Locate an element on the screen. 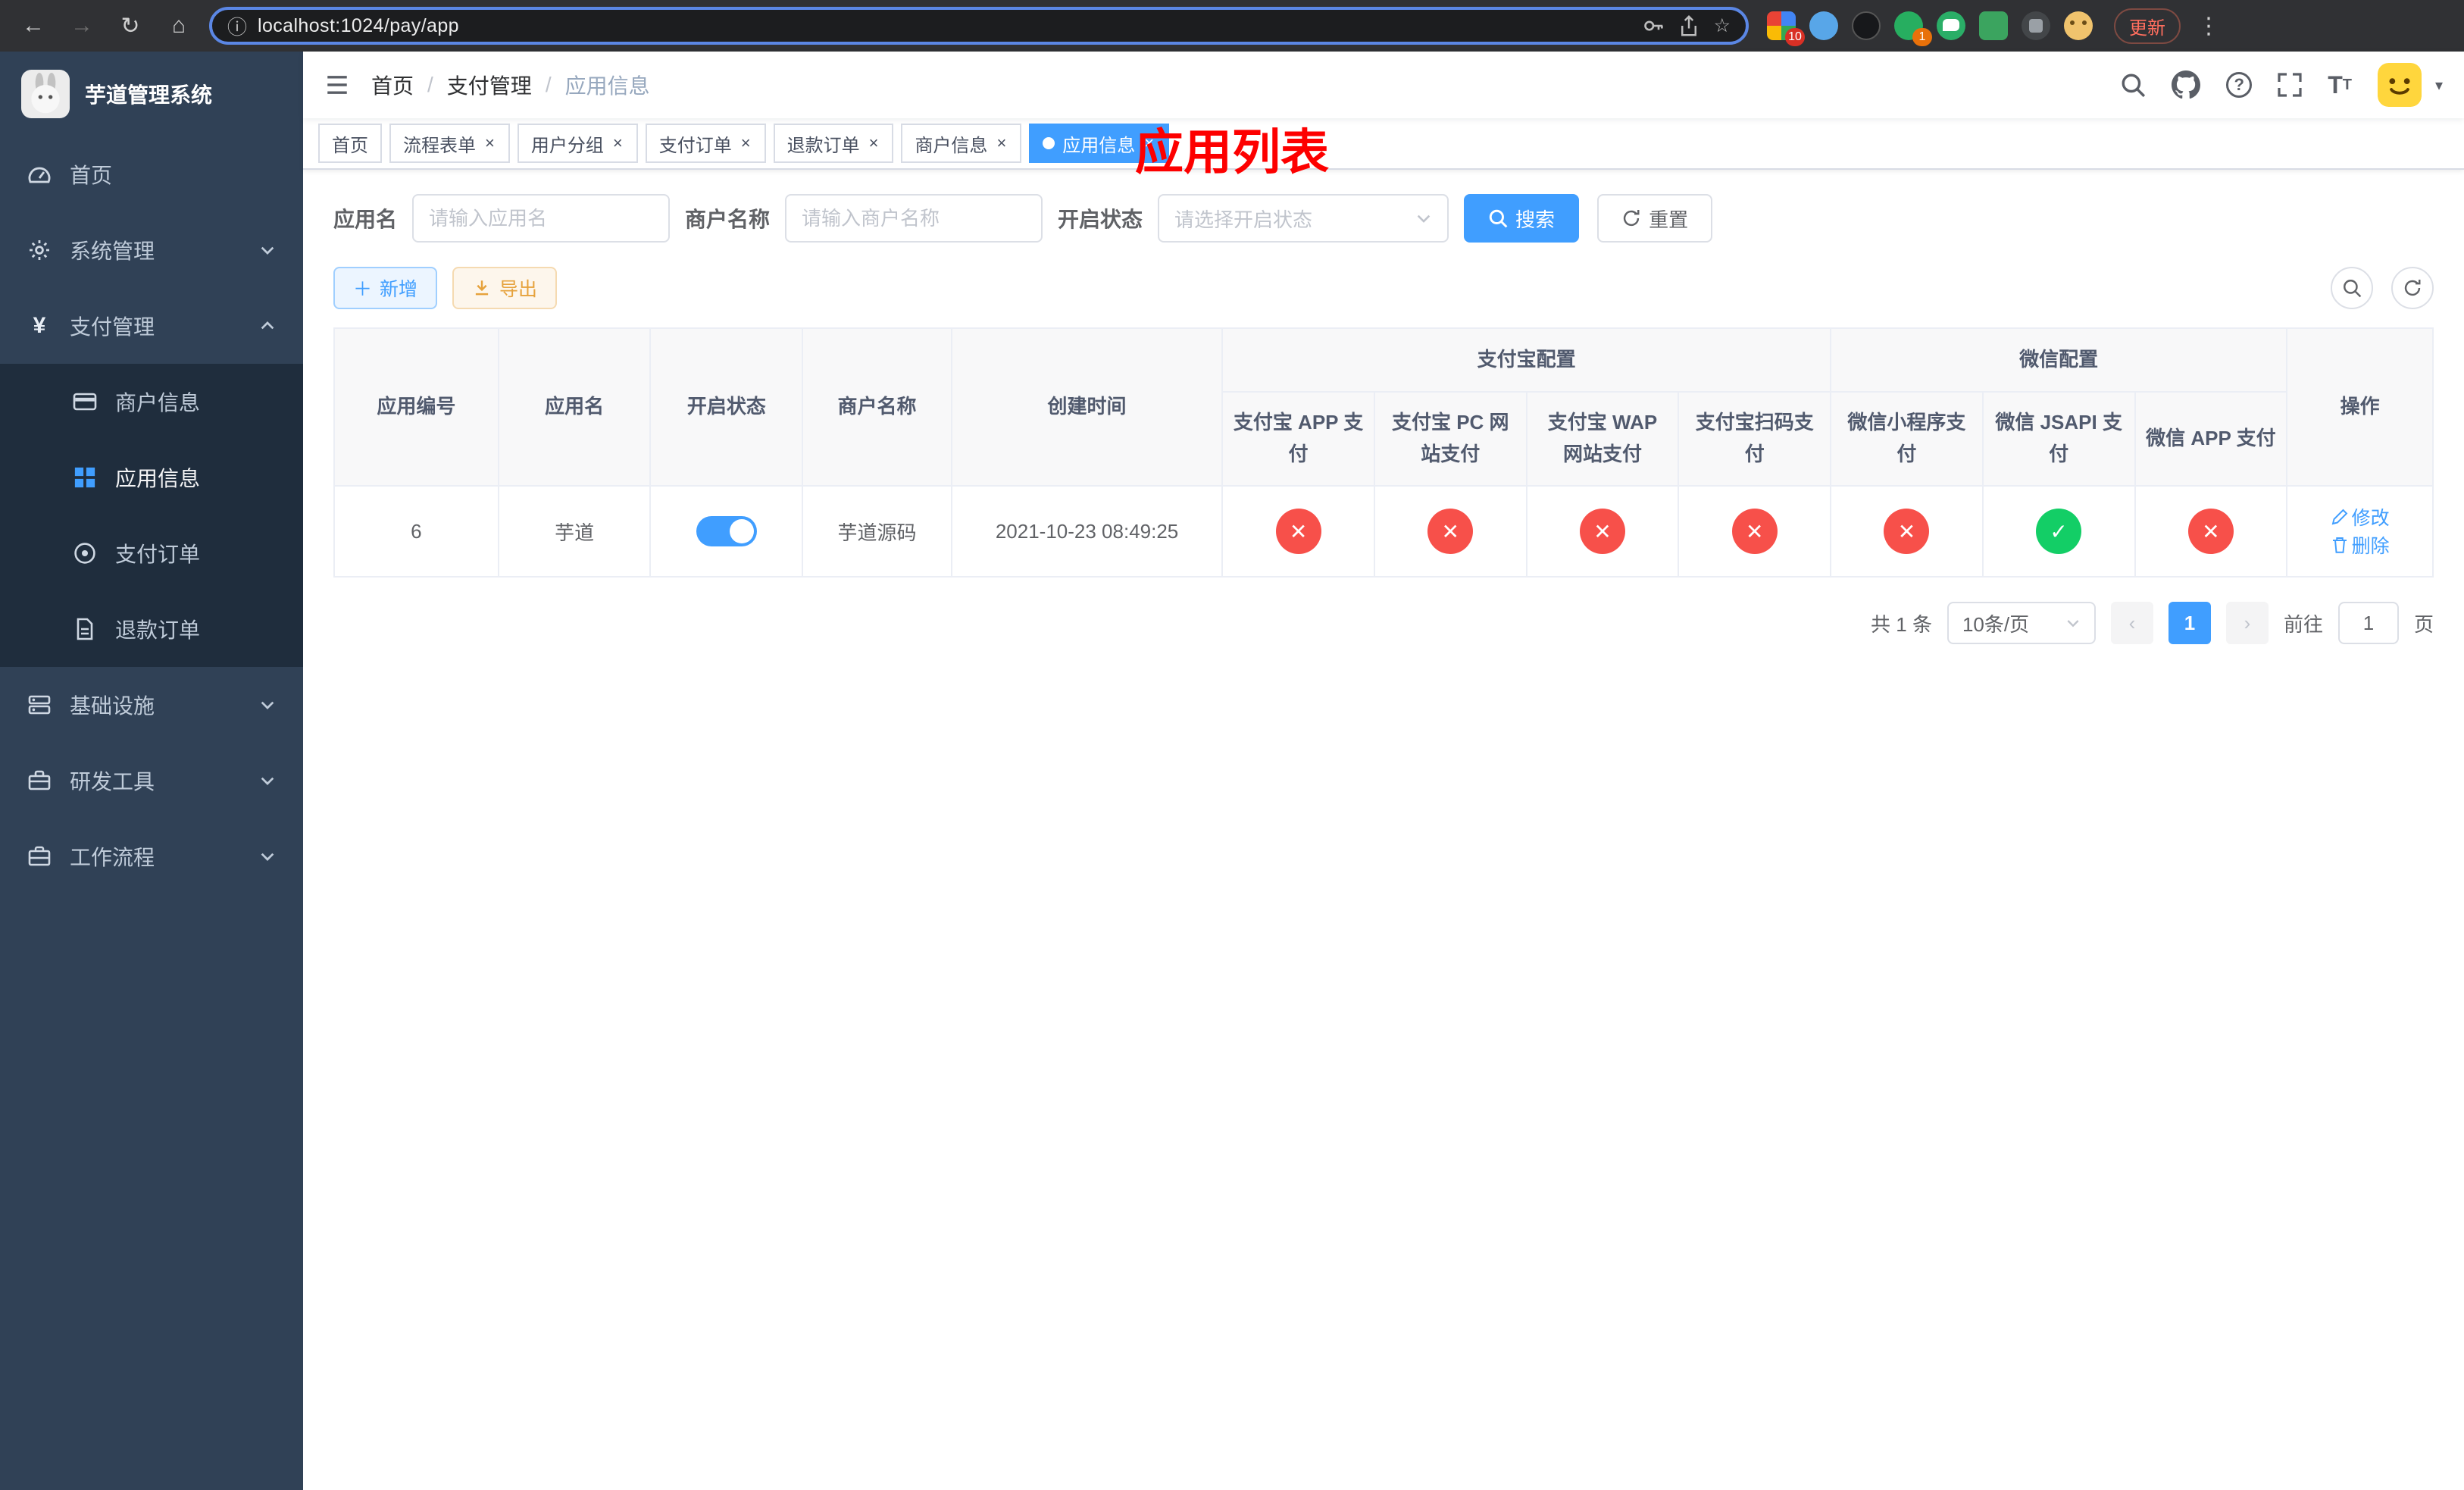 The height and width of the screenshot is (1490, 2464). refresh-button is located at coordinates (2412, 288).